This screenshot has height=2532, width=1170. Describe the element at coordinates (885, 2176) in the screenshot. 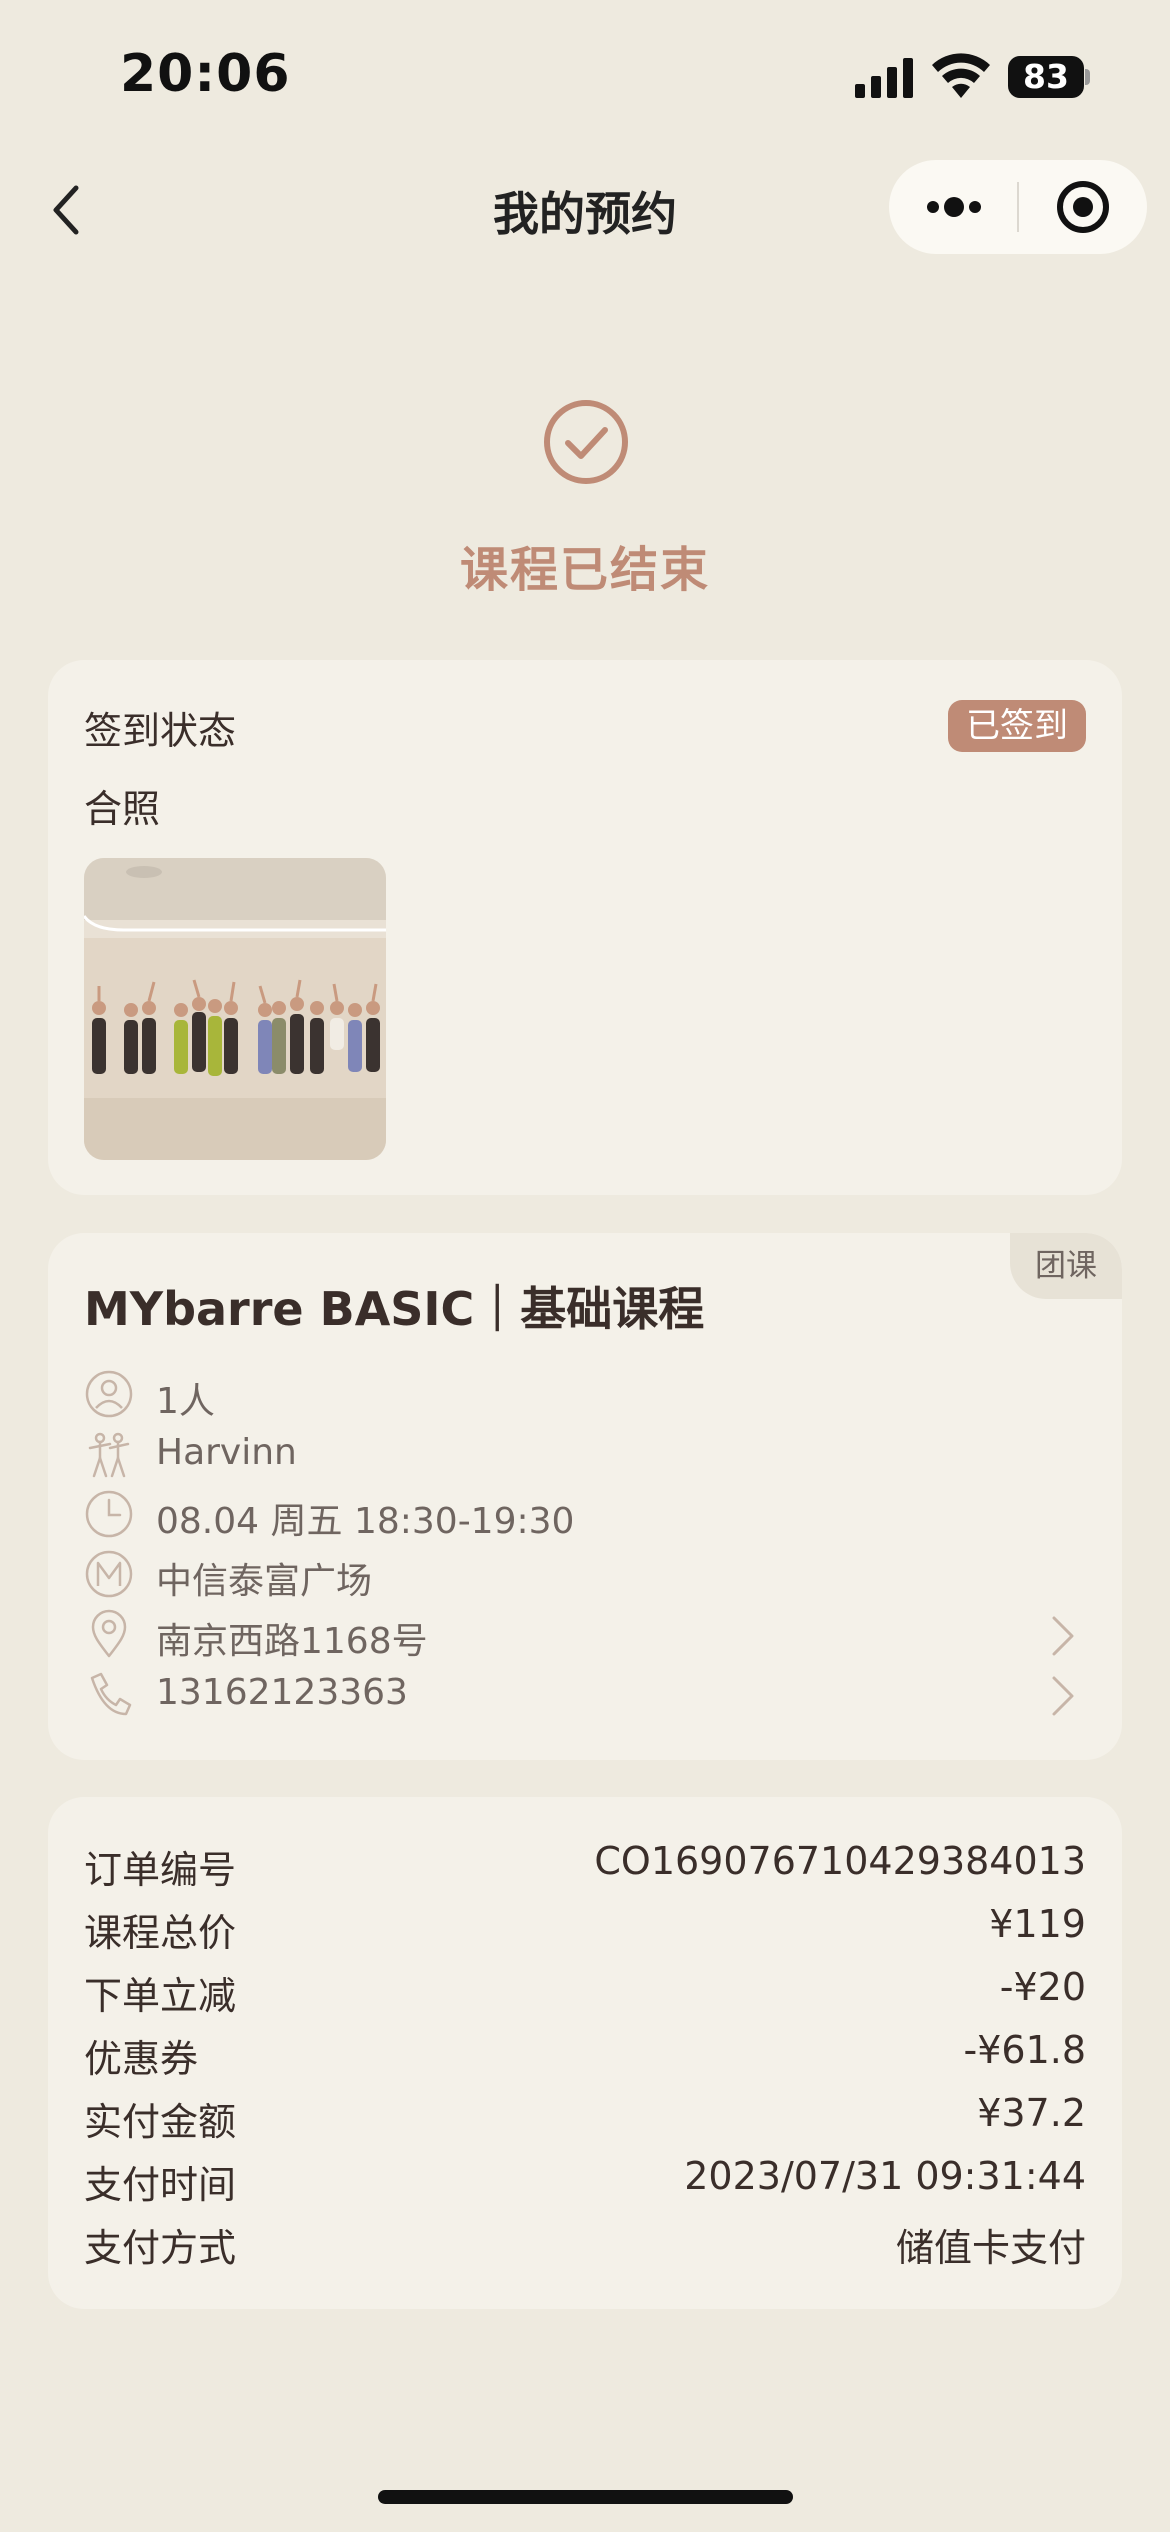

I see `payment-time-value: 2023/07/31 09:31:44` at that location.